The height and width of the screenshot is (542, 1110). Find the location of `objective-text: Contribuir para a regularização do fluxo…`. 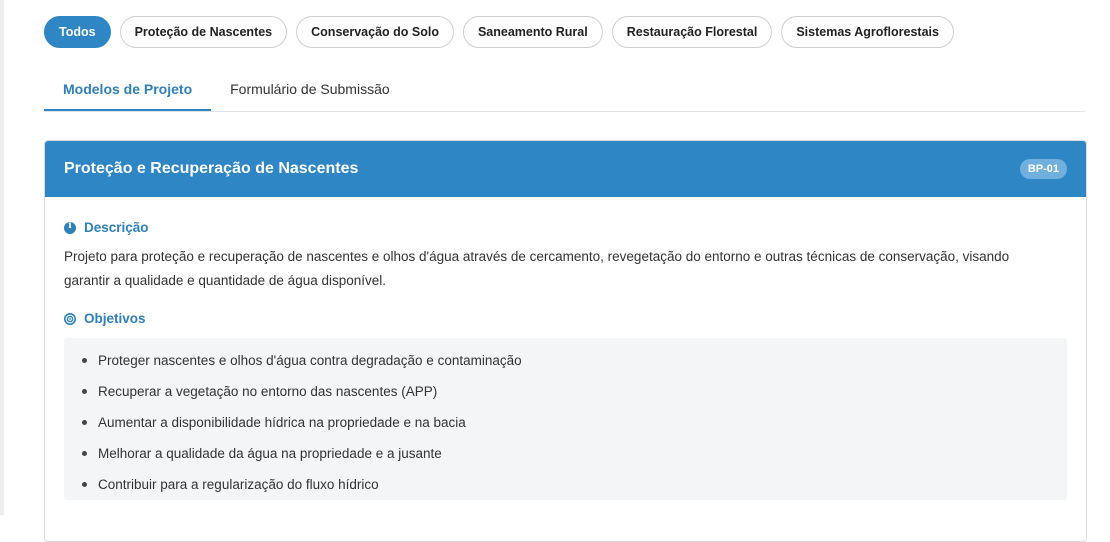

objective-text: Contribuir para a regularização do fluxo… is located at coordinates (238, 484).